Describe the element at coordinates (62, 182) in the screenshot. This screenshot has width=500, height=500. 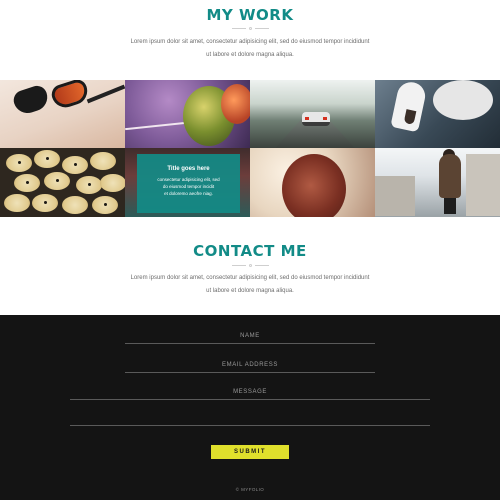
I see `work-tile-bananas` at that location.